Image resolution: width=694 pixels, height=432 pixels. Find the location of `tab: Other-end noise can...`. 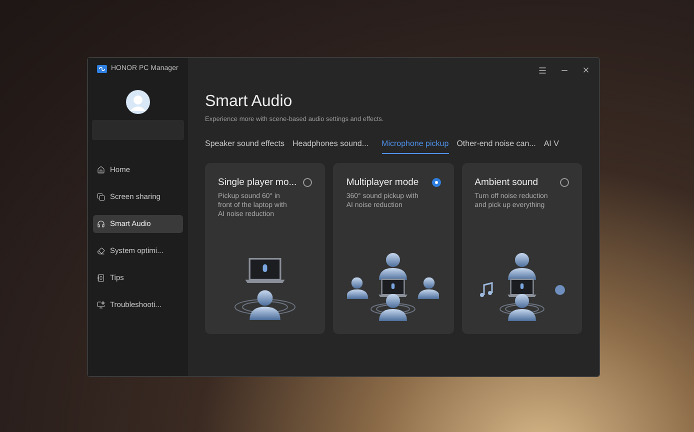

tab: Other-end noise can... is located at coordinates (496, 145).